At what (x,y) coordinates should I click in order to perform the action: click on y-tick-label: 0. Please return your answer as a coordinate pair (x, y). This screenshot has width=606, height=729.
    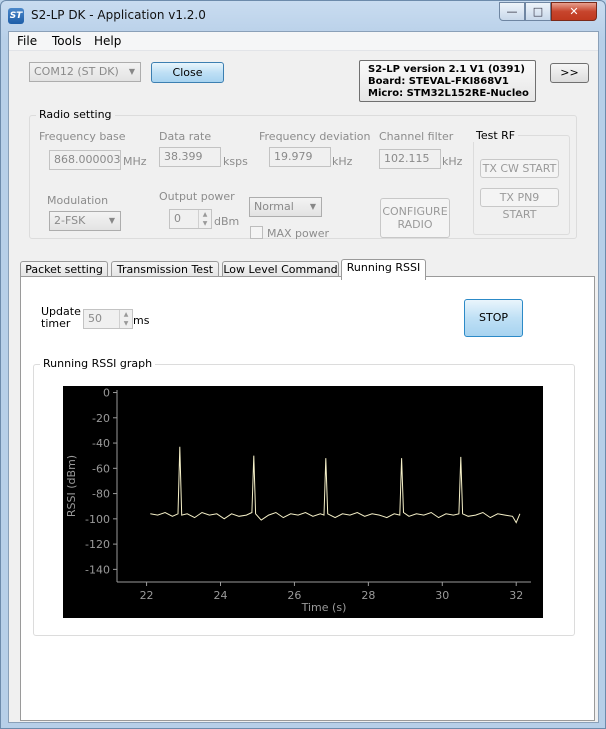
    Looking at the image, I should click on (106, 393).